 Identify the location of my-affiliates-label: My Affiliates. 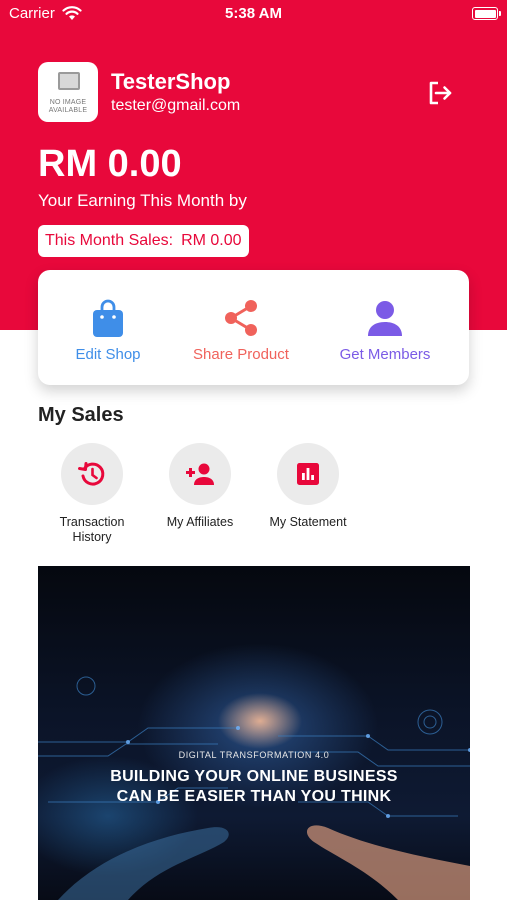
(200, 522).